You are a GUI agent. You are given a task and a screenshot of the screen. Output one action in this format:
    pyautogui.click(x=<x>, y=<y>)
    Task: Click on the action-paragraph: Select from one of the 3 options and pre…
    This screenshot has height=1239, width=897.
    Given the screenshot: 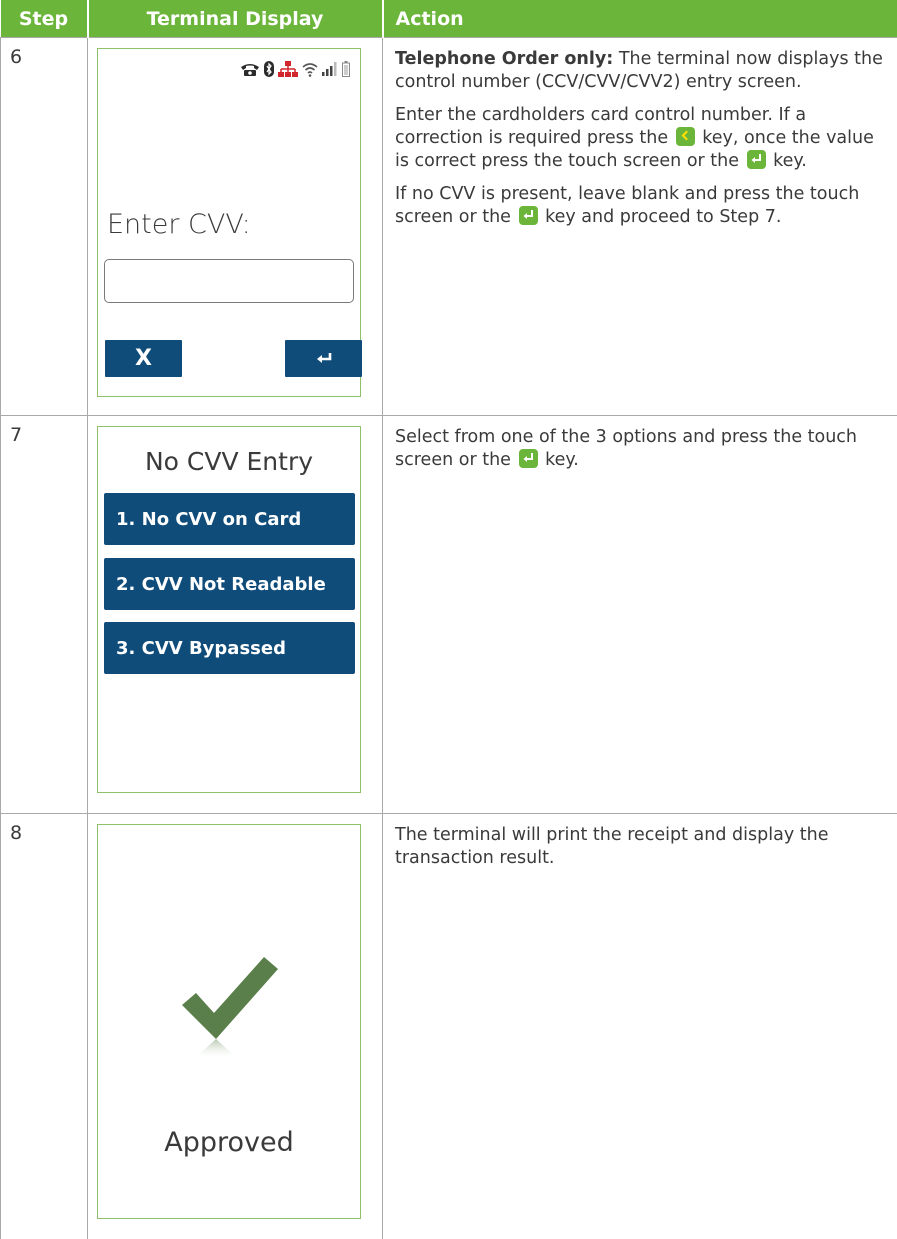 What is the action you would take?
    pyautogui.click(x=639, y=449)
    